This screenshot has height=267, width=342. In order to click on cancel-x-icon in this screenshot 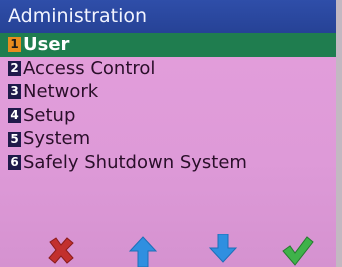, I will do `click(61, 250)`.